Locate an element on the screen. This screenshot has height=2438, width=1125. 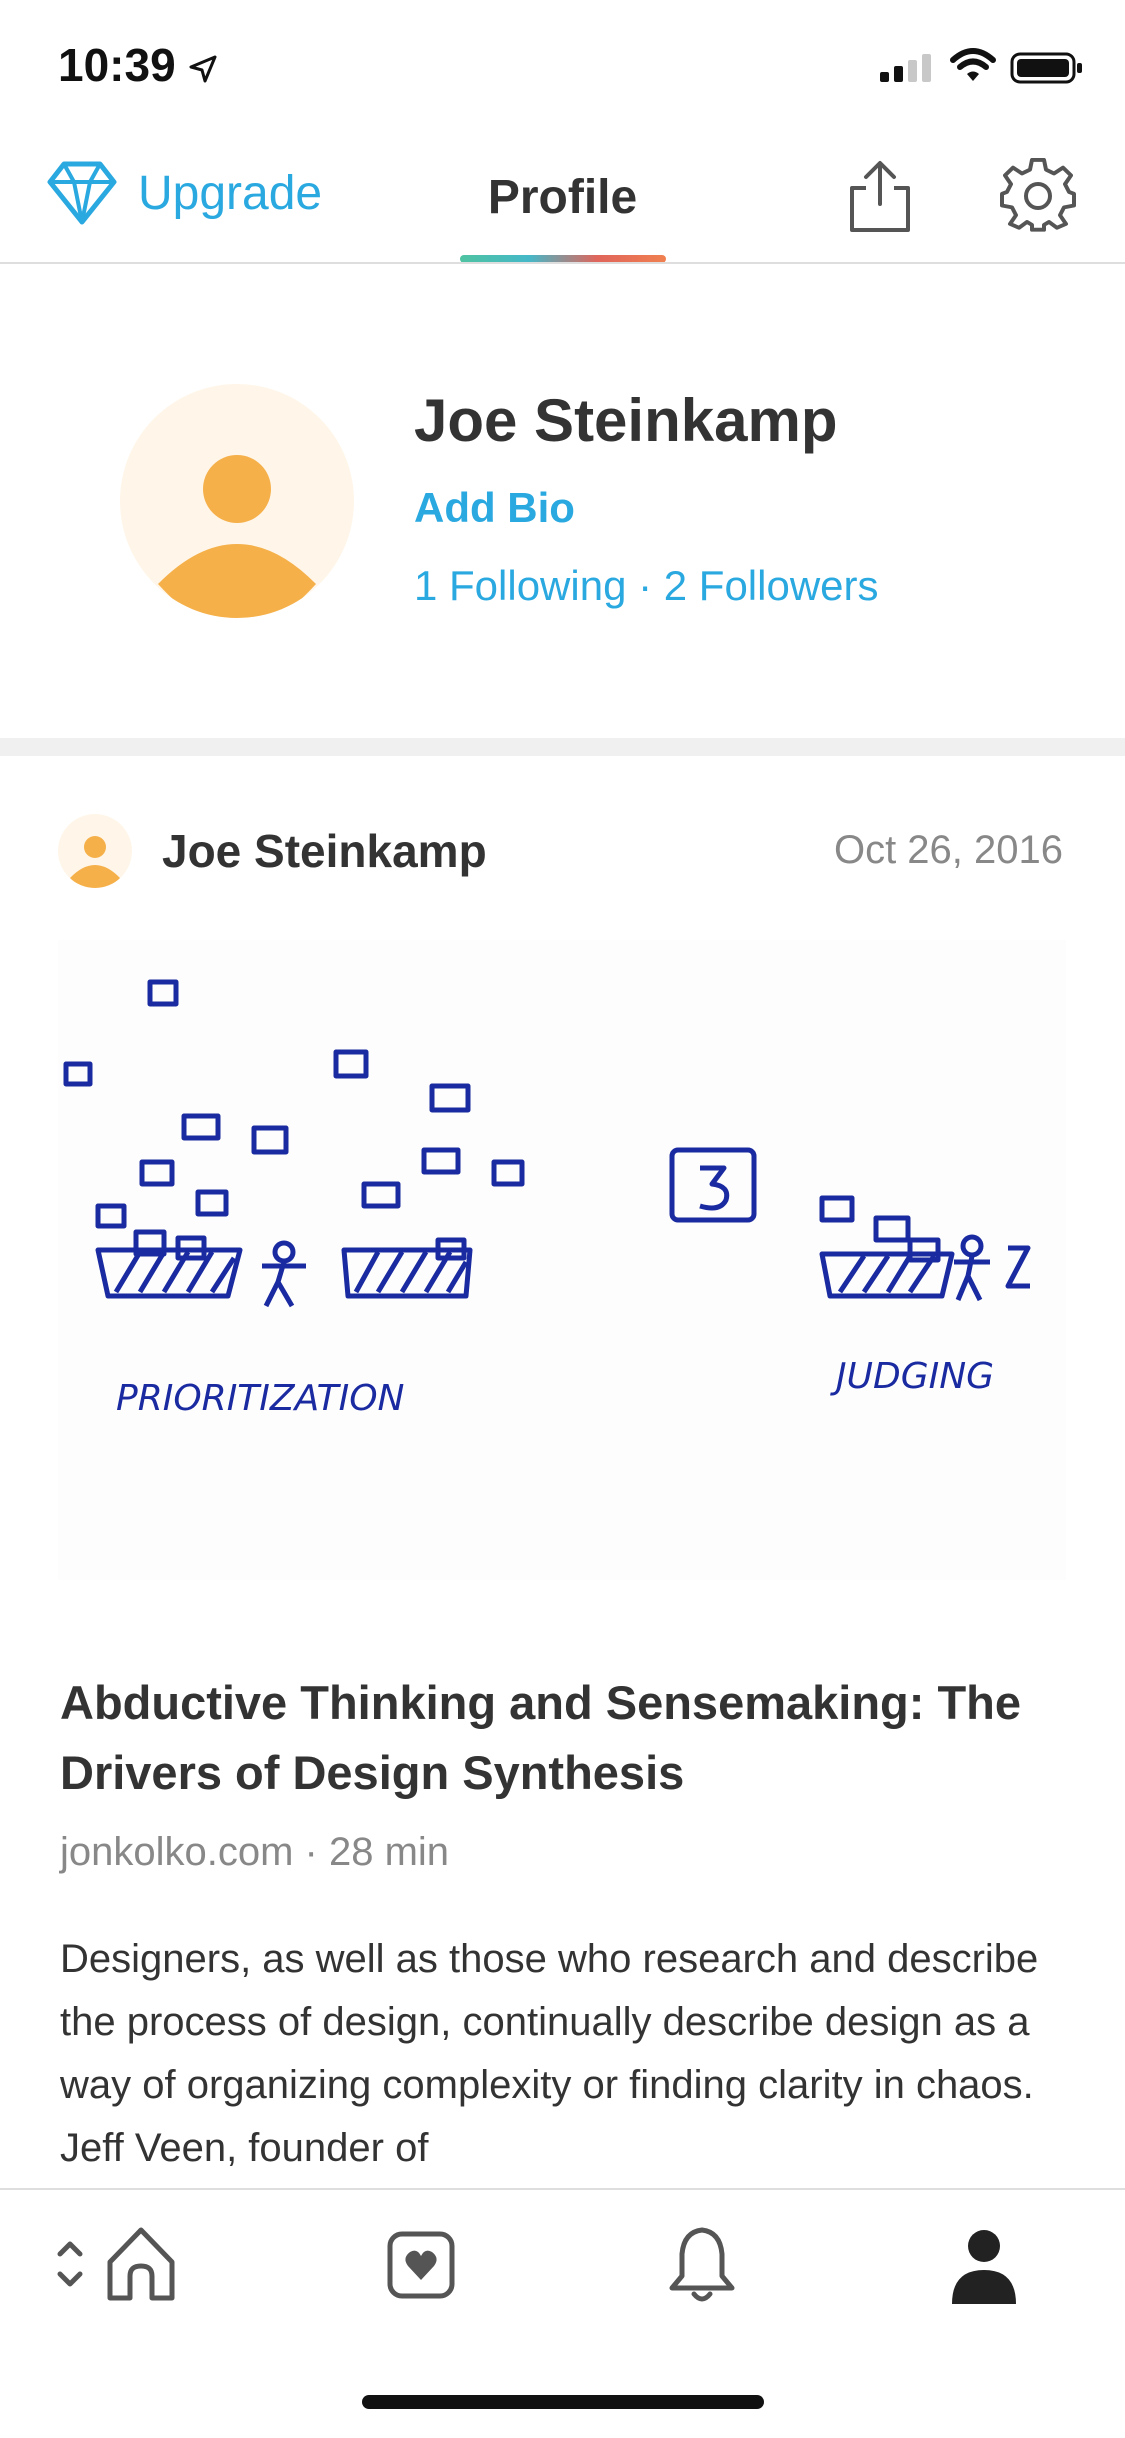
person-icon is located at coordinates (984, 2266).